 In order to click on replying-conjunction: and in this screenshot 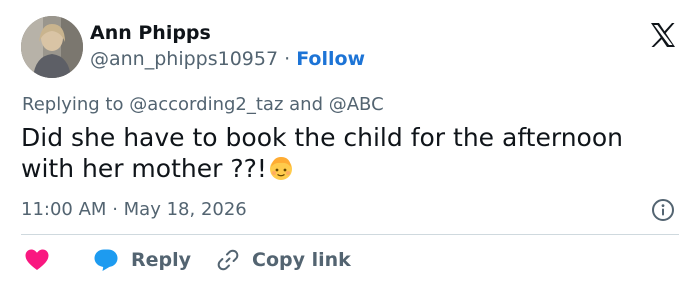, I will do `click(306, 104)`.